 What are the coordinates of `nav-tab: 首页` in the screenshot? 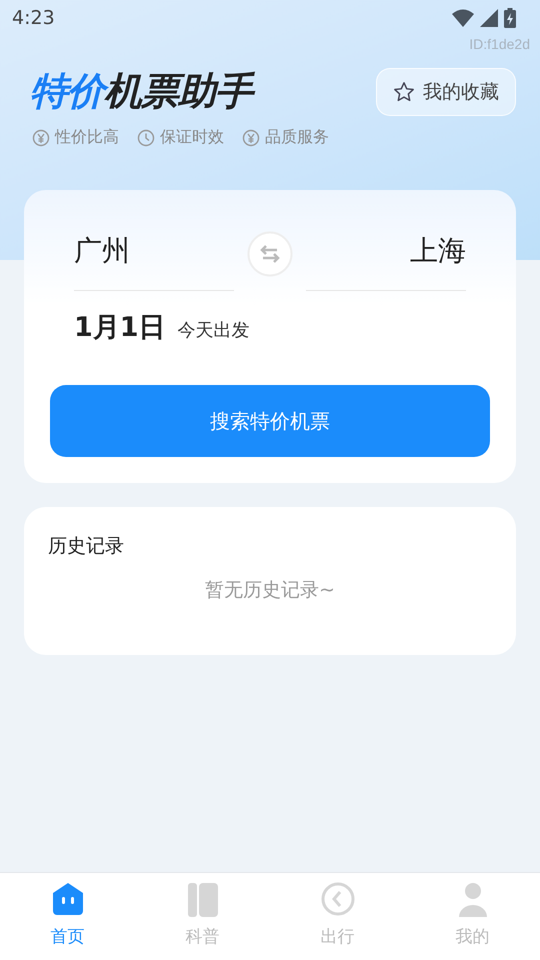 It's located at (67, 916).